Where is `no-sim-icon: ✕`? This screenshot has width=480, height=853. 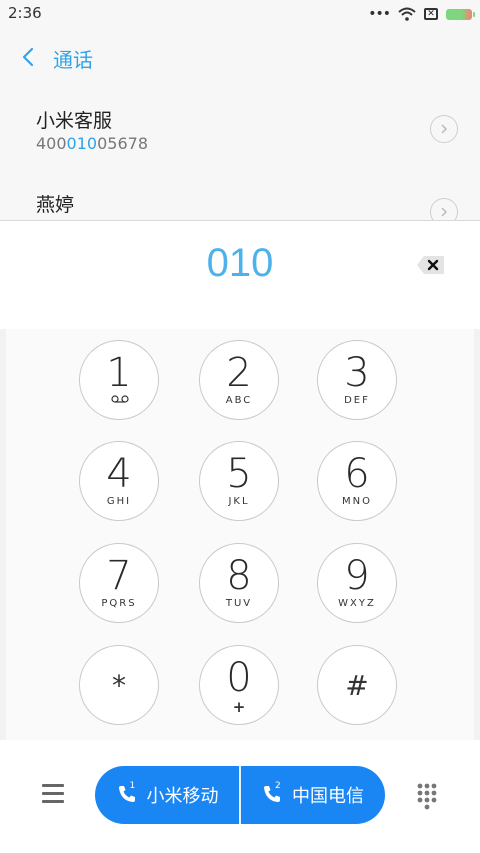
no-sim-icon: ✕ is located at coordinates (431, 14).